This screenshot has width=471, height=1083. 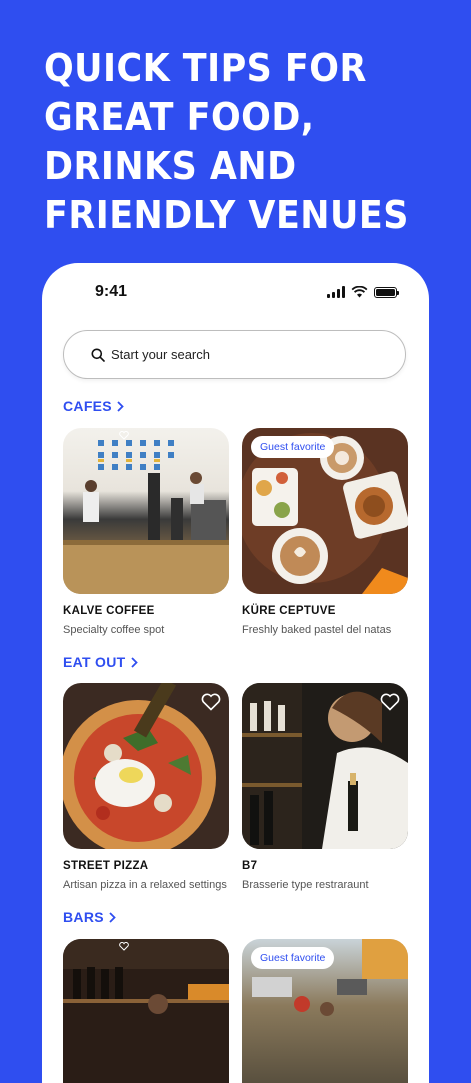 I want to click on card-kalve-coffee: KALVE COFFEE Specialty coffee spot, so click(x=146, y=532).